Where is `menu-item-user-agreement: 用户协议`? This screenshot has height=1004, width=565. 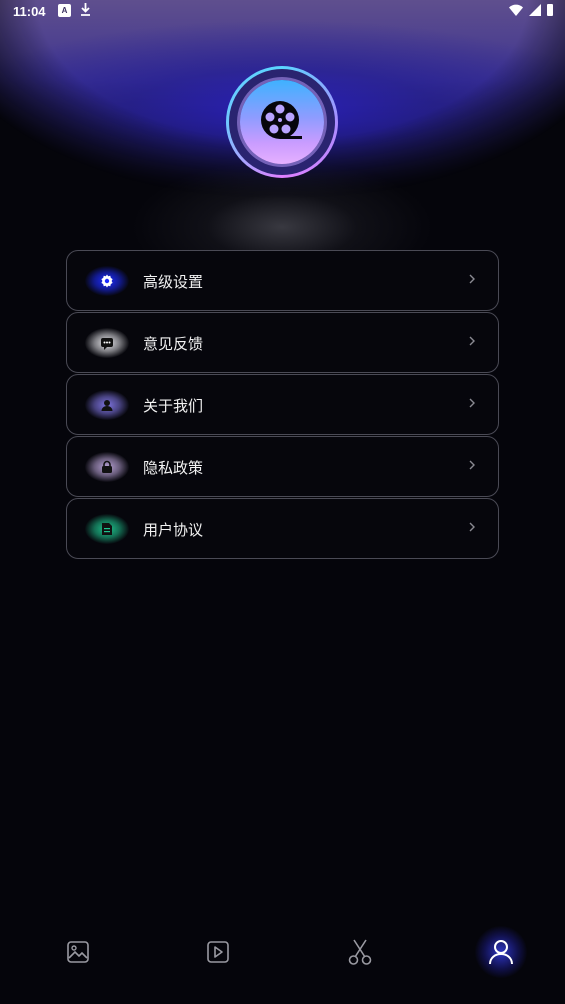 menu-item-user-agreement: 用户协议 is located at coordinates (282, 528).